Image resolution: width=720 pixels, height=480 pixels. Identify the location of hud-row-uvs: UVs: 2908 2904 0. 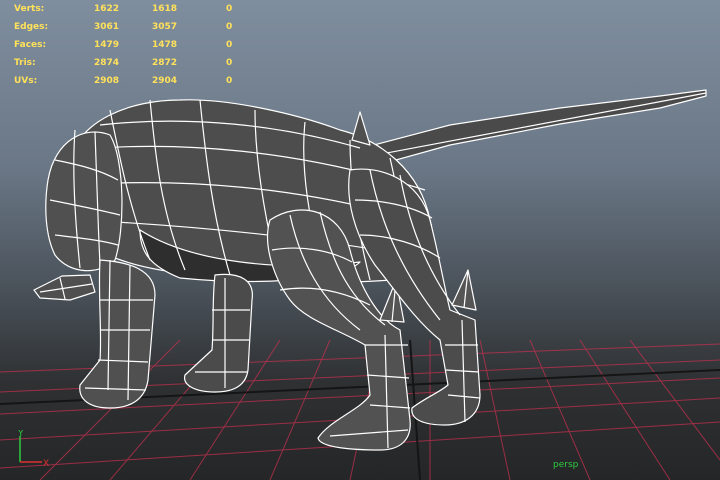
(134, 81).